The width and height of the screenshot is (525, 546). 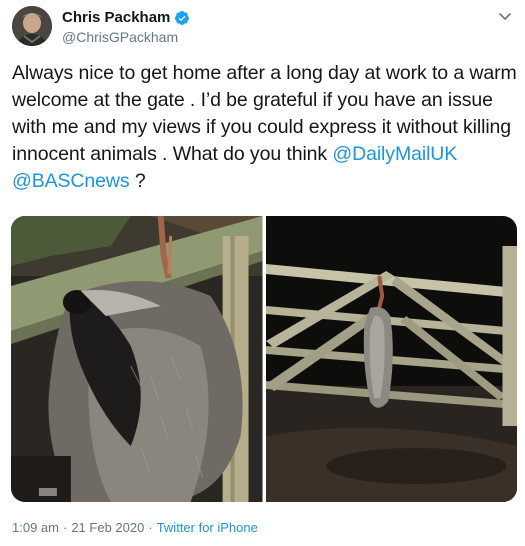 What do you see at coordinates (71, 181) in the screenshot?
I see `mention-bascnews: @BASCnews` at bounding box center [71, 181].